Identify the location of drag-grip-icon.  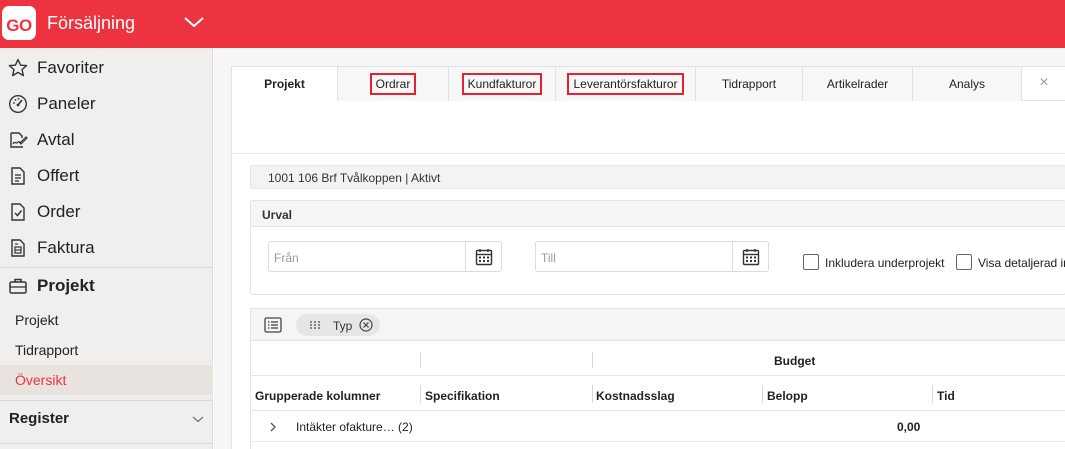
(315, 325).